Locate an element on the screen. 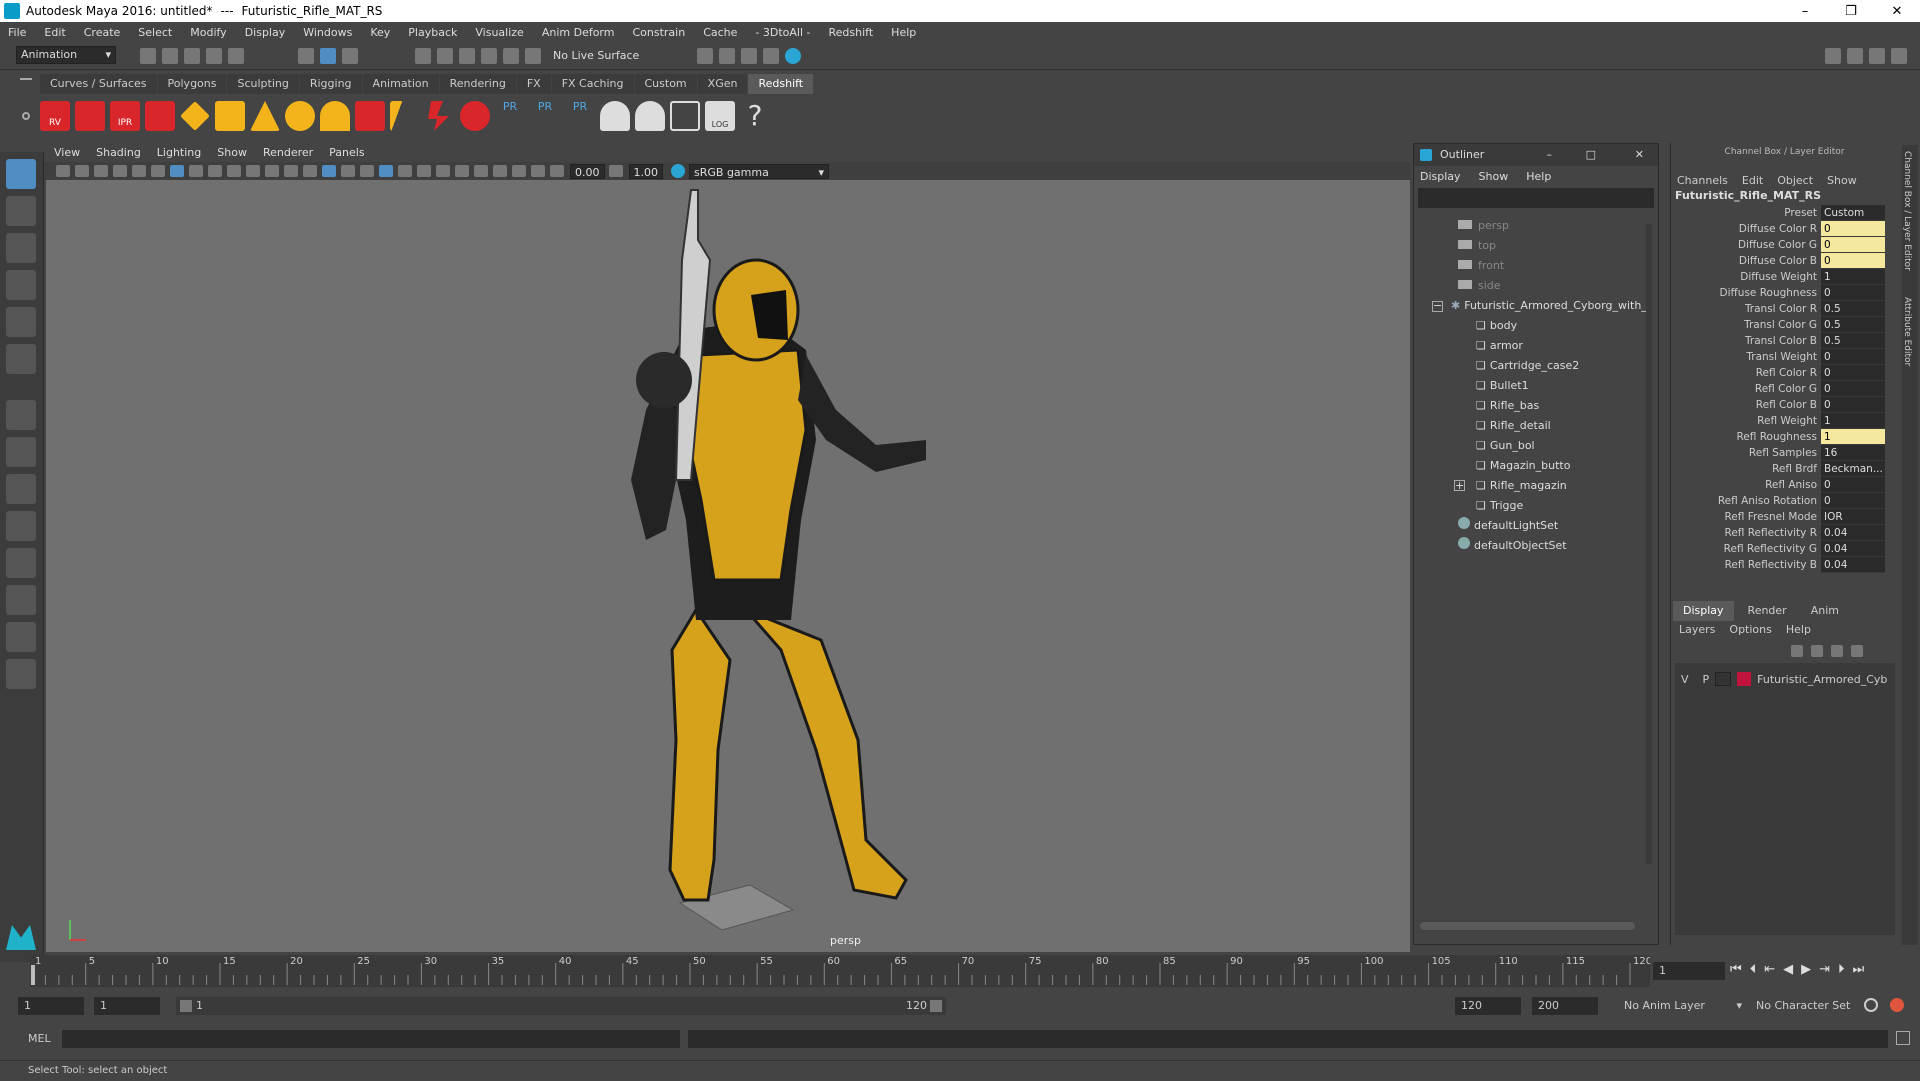  menu-windows: Windows is located at coordinates (327, 32).